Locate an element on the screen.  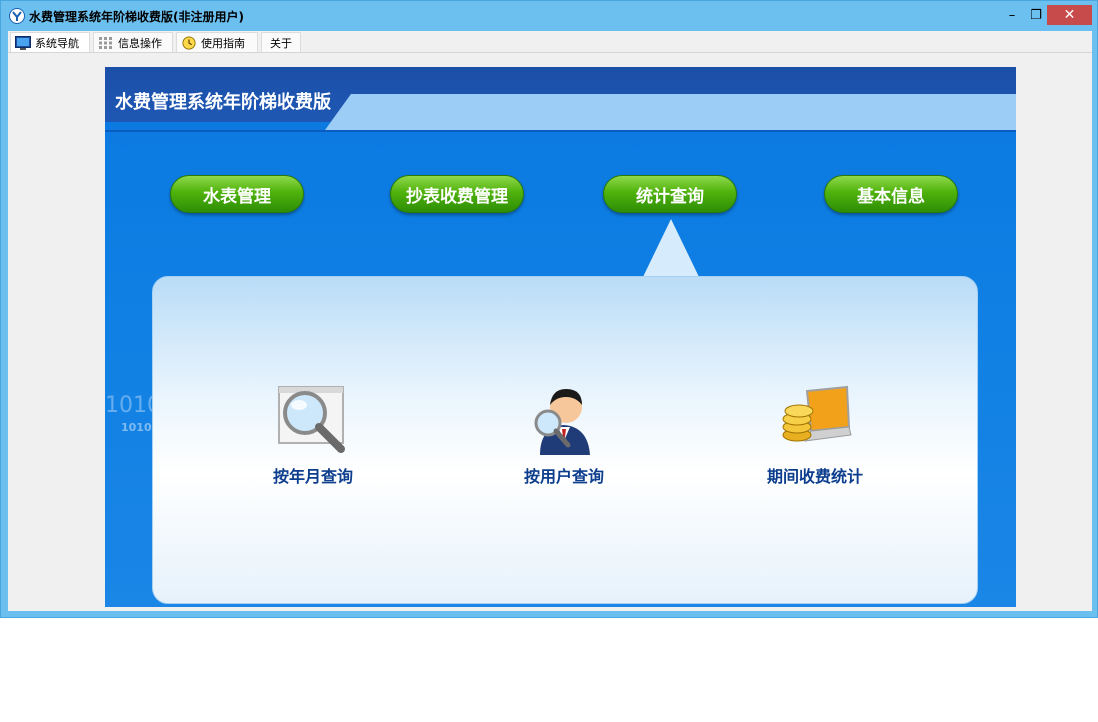
background-binary-text-small: 1010 is located at coordinates (136, 427).